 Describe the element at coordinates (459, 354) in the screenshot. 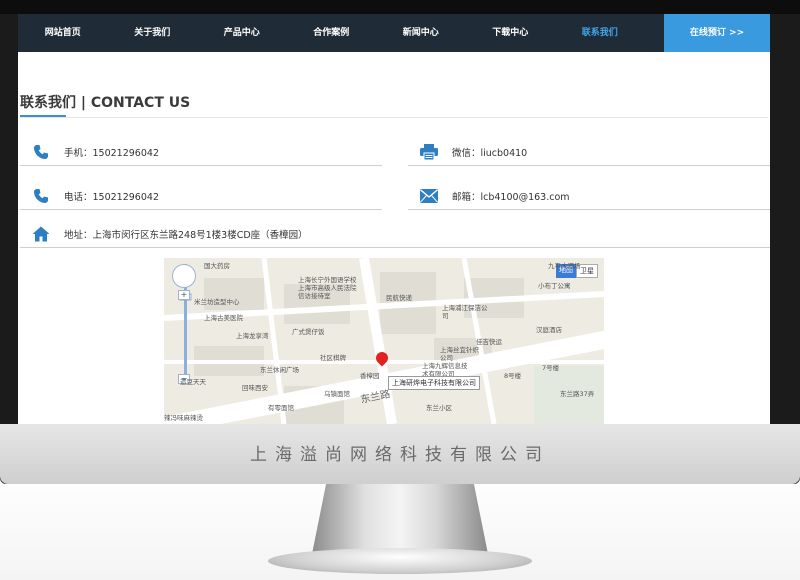

I see `map-label: 上海丝宜针织公司` at that location.